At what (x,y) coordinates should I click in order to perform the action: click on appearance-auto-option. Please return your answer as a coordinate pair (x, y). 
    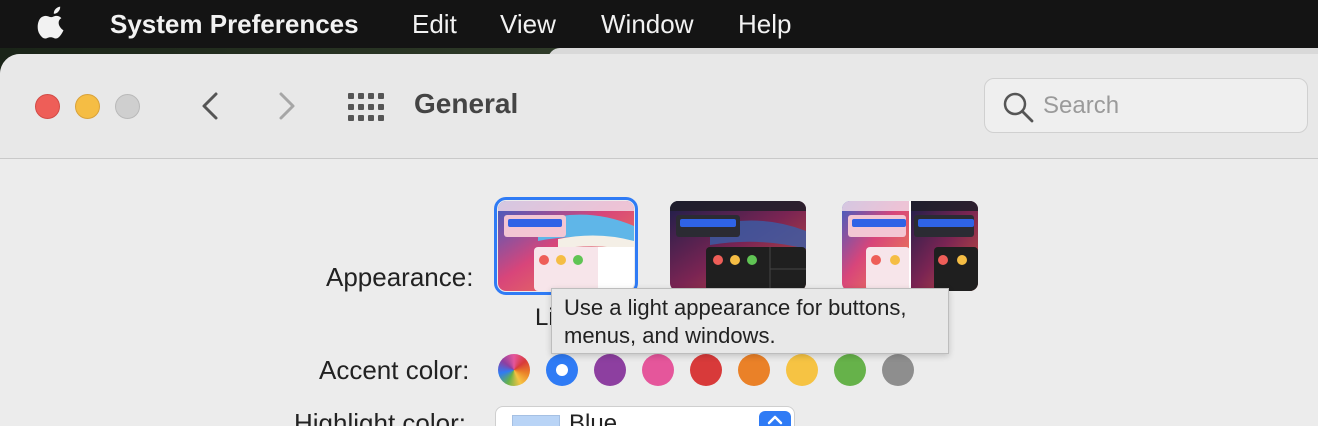
    Looking at the image, I should click on (910, 246).